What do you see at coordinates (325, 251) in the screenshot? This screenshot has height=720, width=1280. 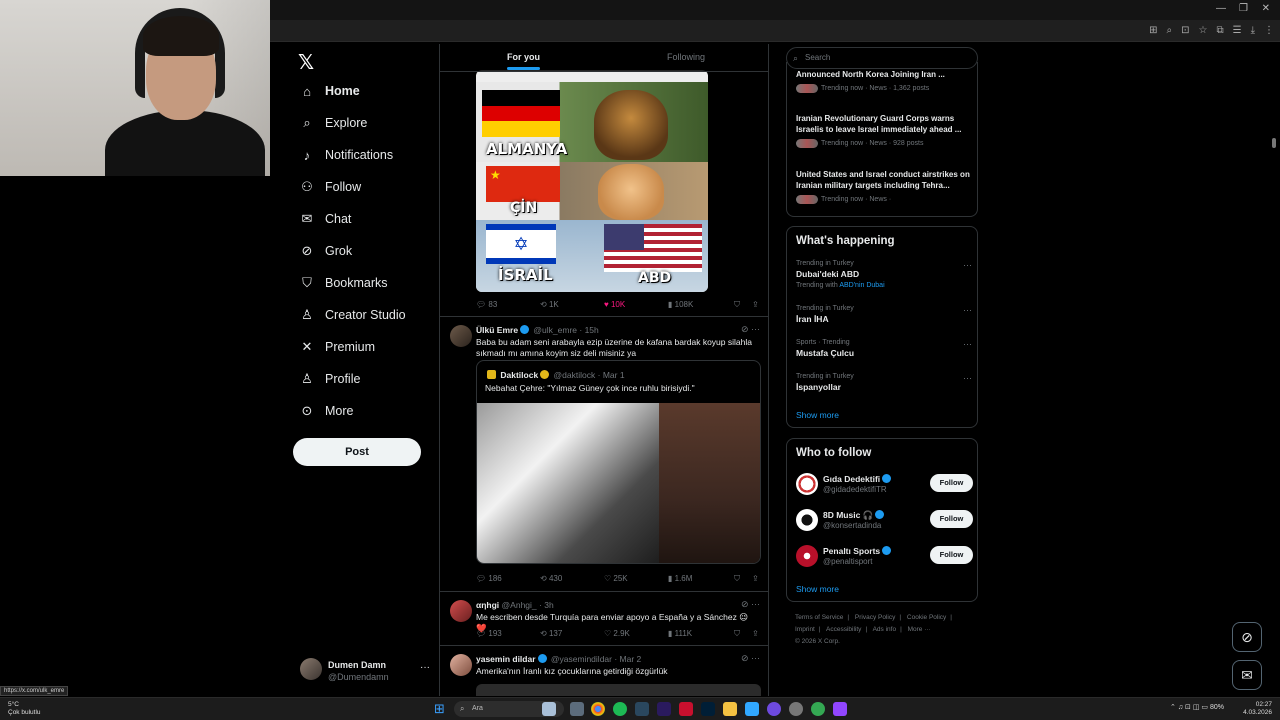 I see `sidebar-item-grok: ⊘ Grok` at bounding box center [325, 251].